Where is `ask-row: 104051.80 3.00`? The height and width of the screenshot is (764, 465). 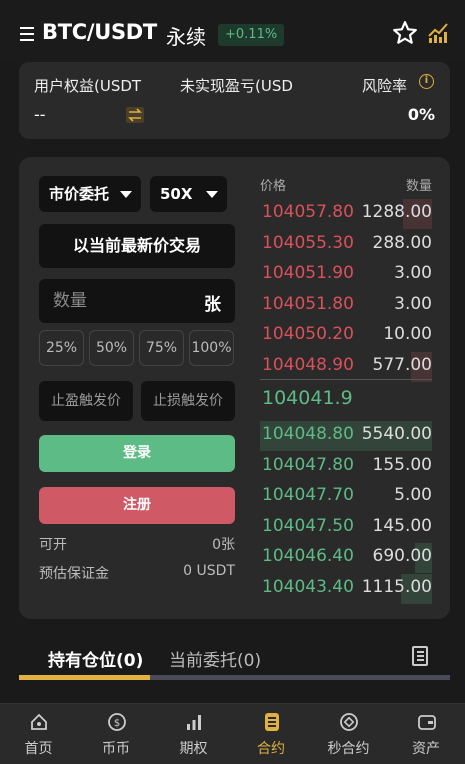
ask-row: 104051.80 3.00 is located at coordinates (346, 306).